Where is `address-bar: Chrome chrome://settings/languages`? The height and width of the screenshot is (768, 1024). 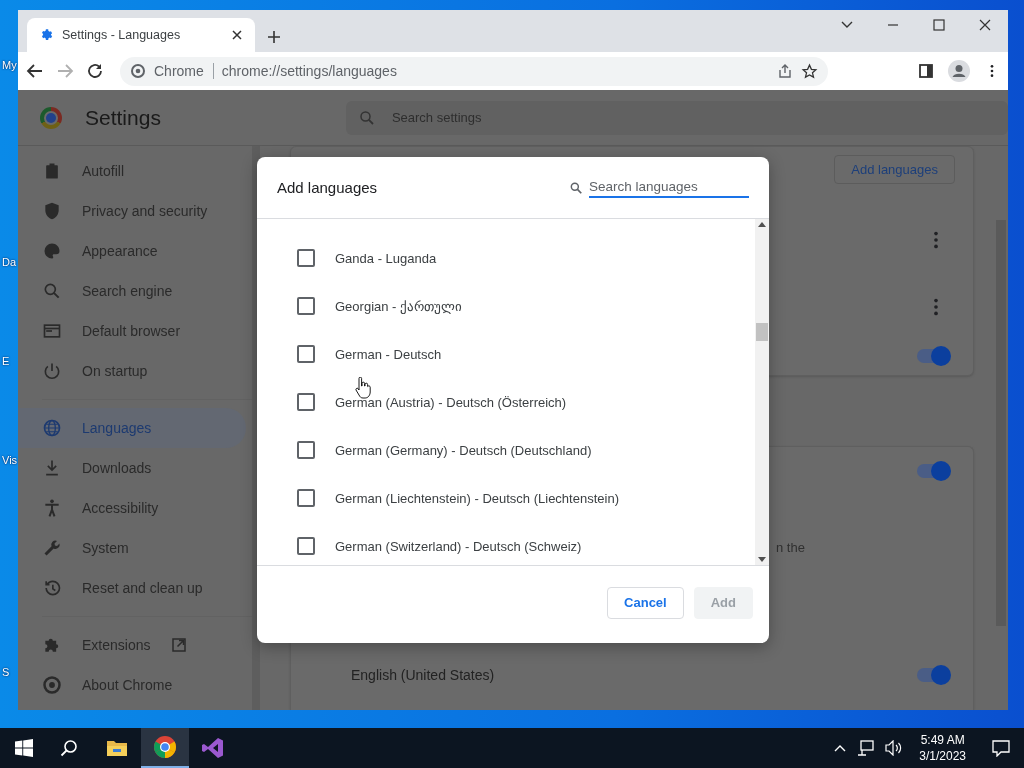
address-bar: Chrome chrome://settings/languages is located at coordinates (474, 71).